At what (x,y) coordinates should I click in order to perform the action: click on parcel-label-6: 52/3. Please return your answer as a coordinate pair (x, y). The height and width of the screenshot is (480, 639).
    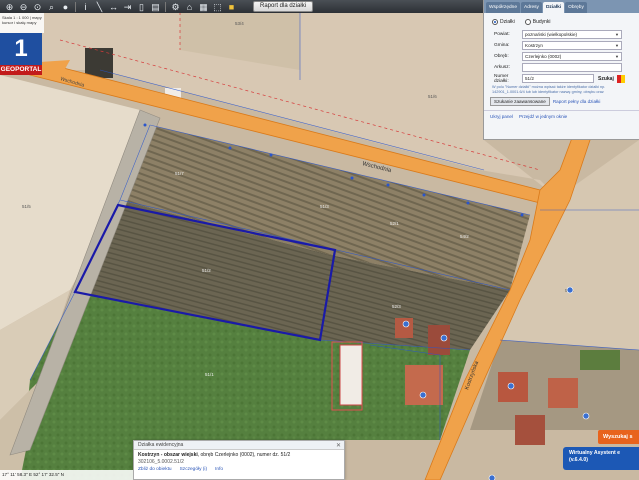
    Looking at the image, I should click on (396, 306).